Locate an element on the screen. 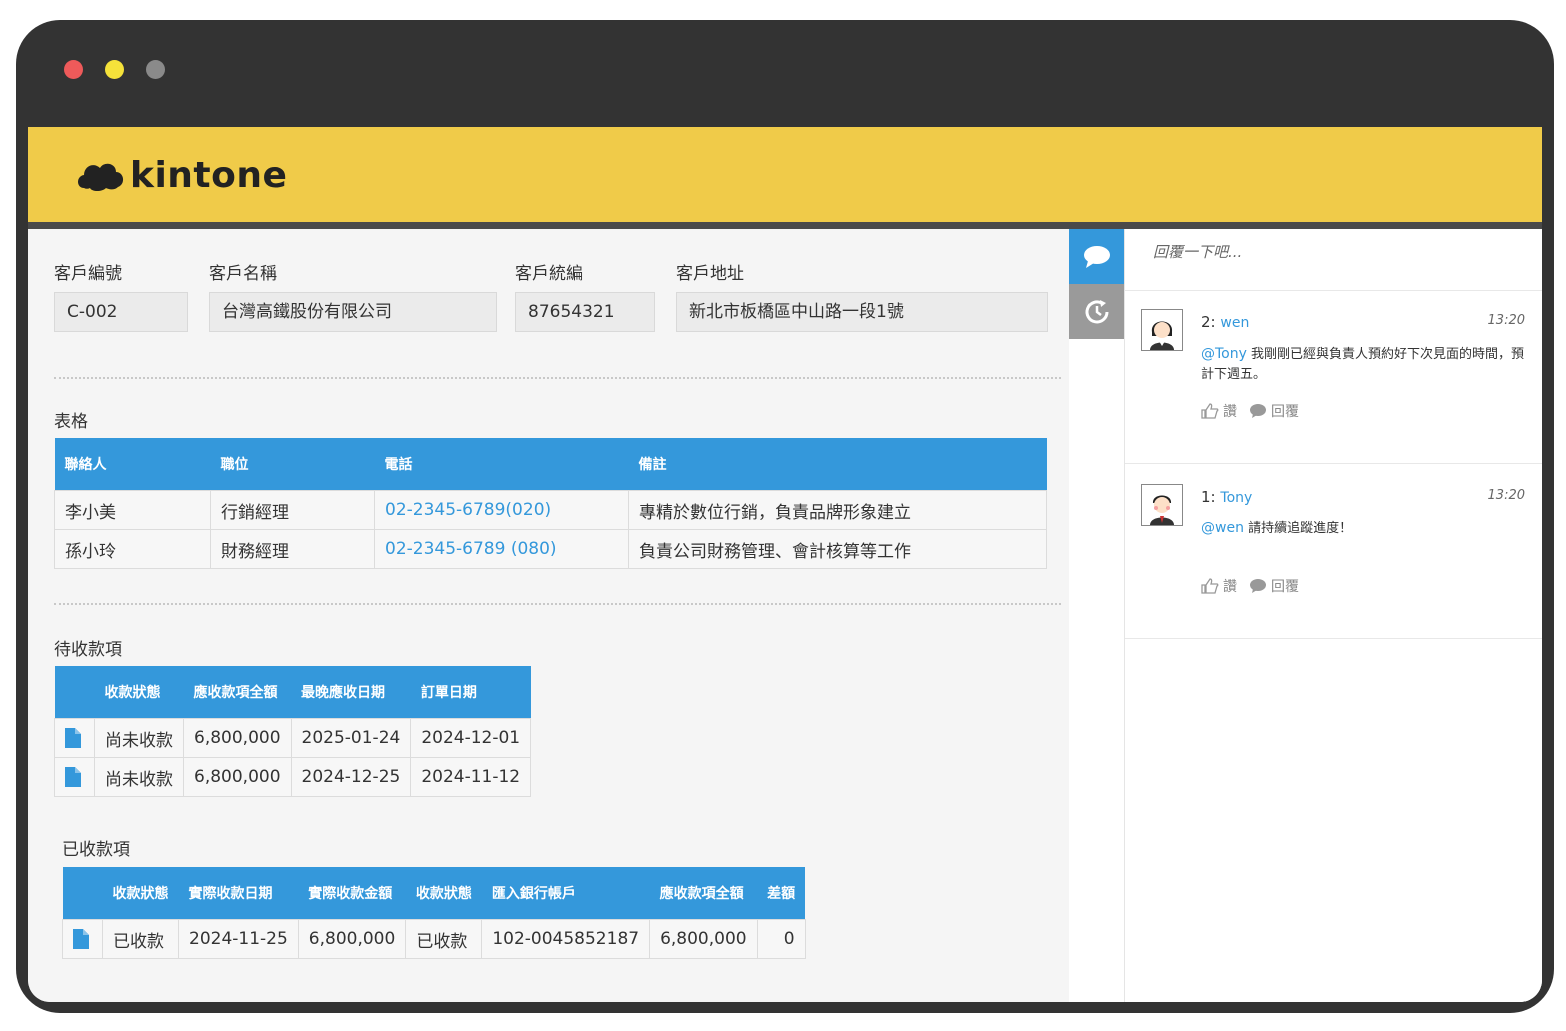  column-header: 聯絡人 is located at coordinates (132, 464).